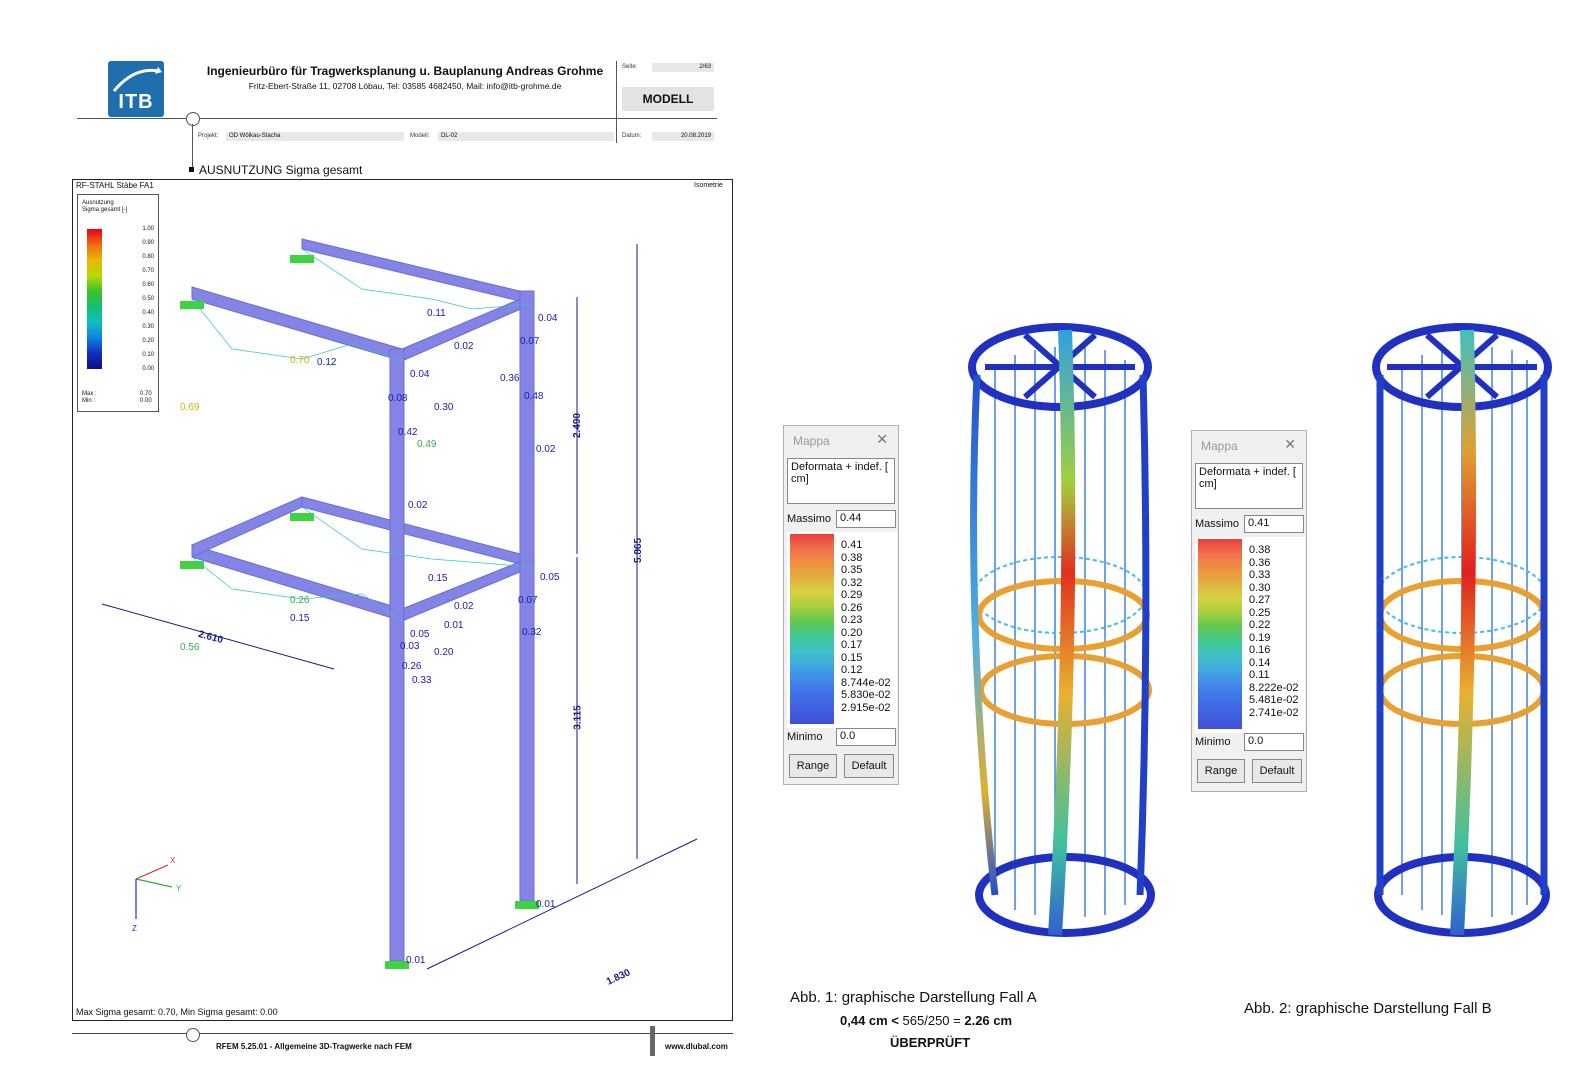 Image resolution: width=1572 pixels, height=1085 pixels. I want to click on scale-value: 0.20, so click(852, 632).